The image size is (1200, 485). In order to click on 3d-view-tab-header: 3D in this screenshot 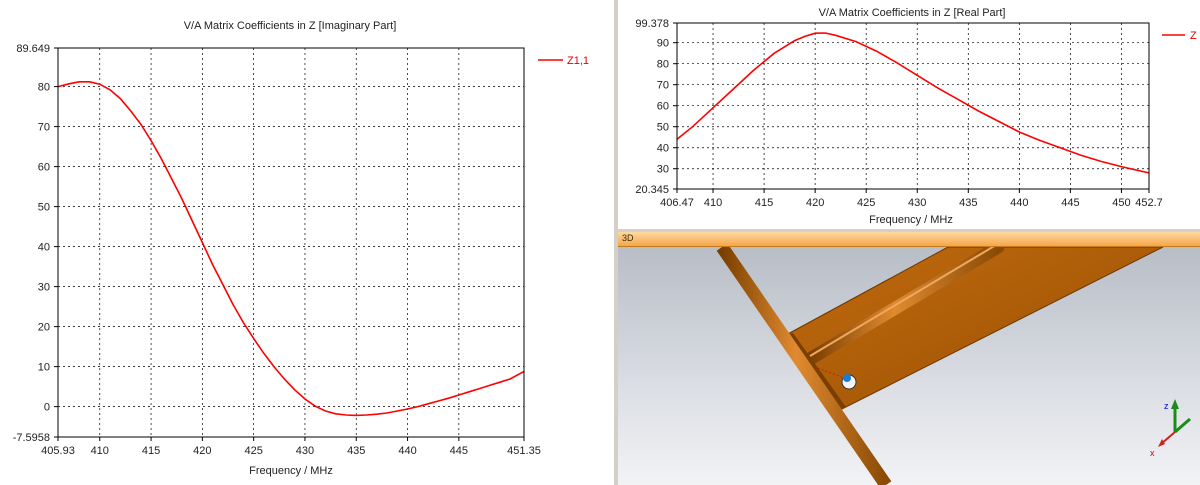, I will do `click(909, 239)`.